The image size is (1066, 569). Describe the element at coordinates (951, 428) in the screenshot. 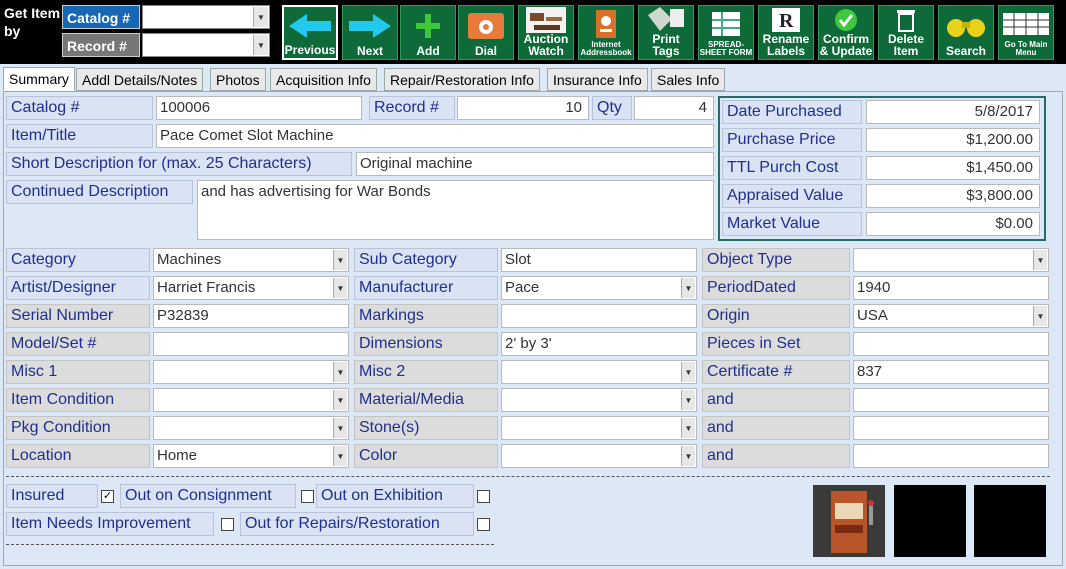

I see `stones-and-field` at that location.